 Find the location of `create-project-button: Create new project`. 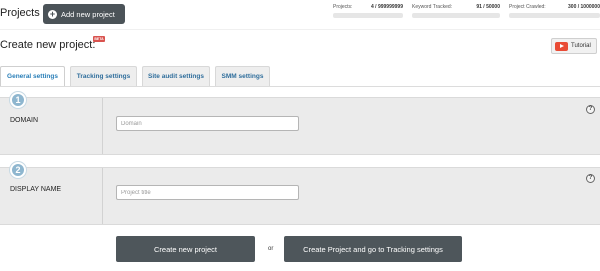

create-project-button: Create new project is located at coordinates (185, 249).